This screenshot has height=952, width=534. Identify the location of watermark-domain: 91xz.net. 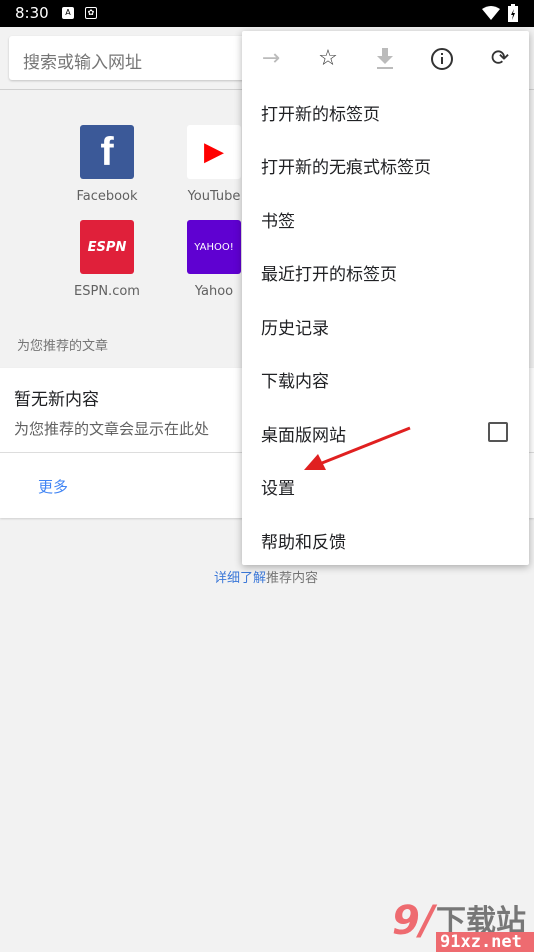
(485, 942).